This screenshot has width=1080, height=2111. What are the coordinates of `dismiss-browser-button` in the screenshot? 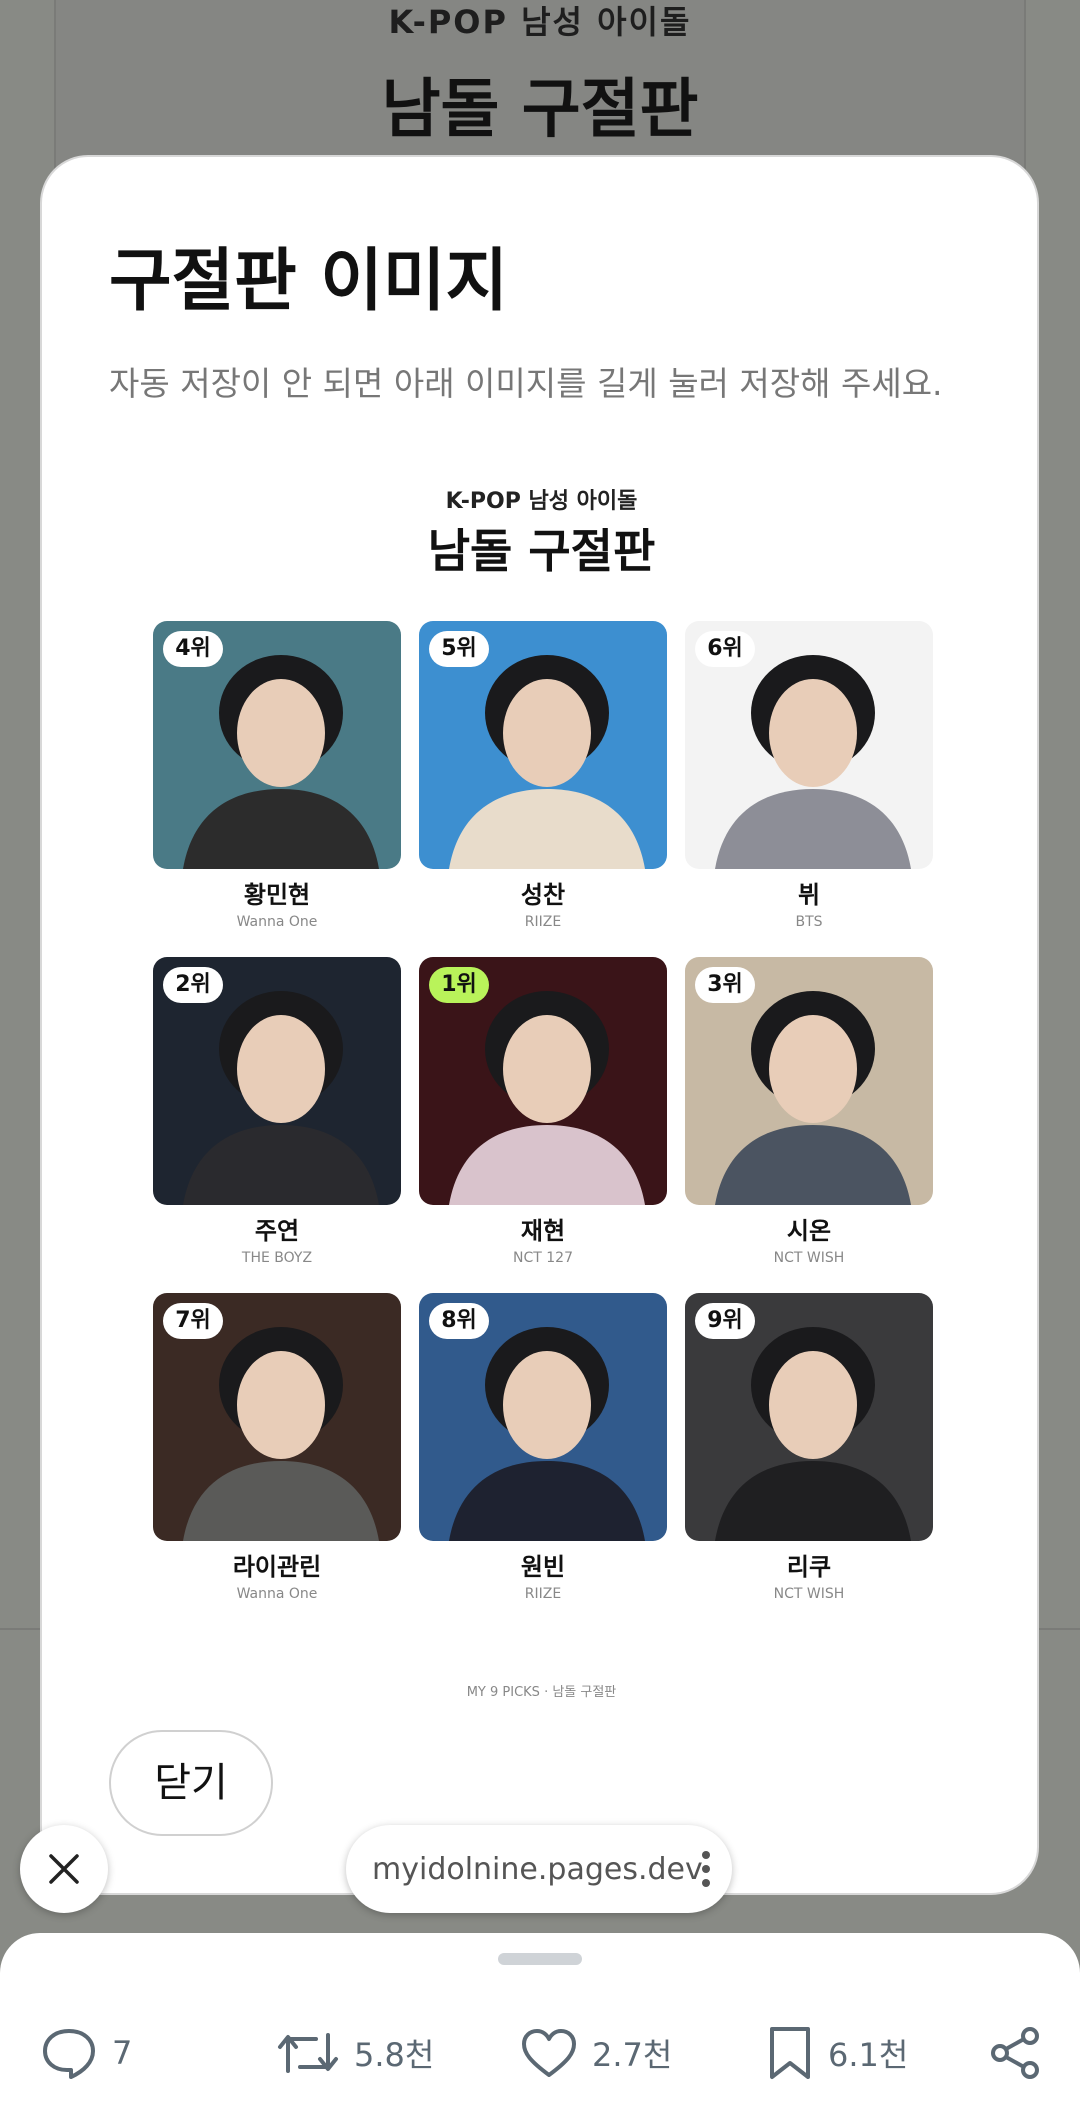 It's located at (64, 1869).